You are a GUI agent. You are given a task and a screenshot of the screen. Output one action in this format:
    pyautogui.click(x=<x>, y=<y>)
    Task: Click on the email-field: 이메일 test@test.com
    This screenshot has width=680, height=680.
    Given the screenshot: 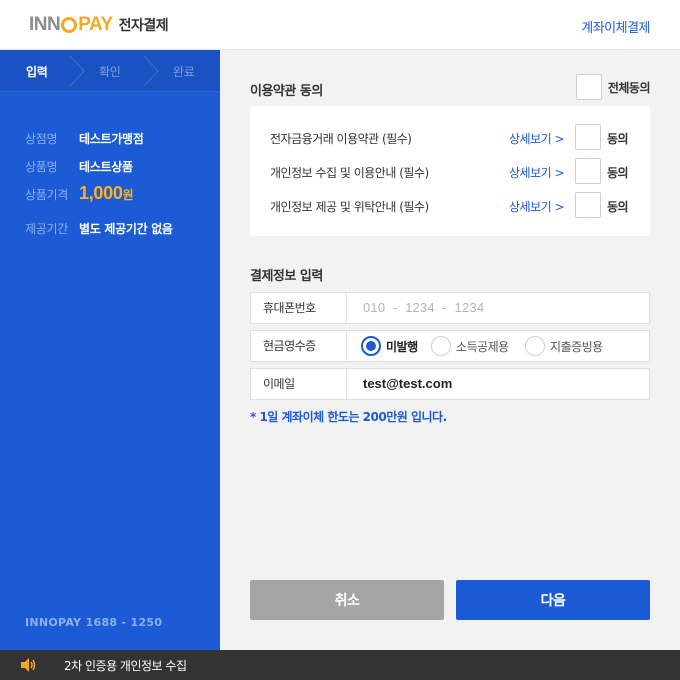 What is the action you would take?
    pyautogui.click(x=450, y=384)
    